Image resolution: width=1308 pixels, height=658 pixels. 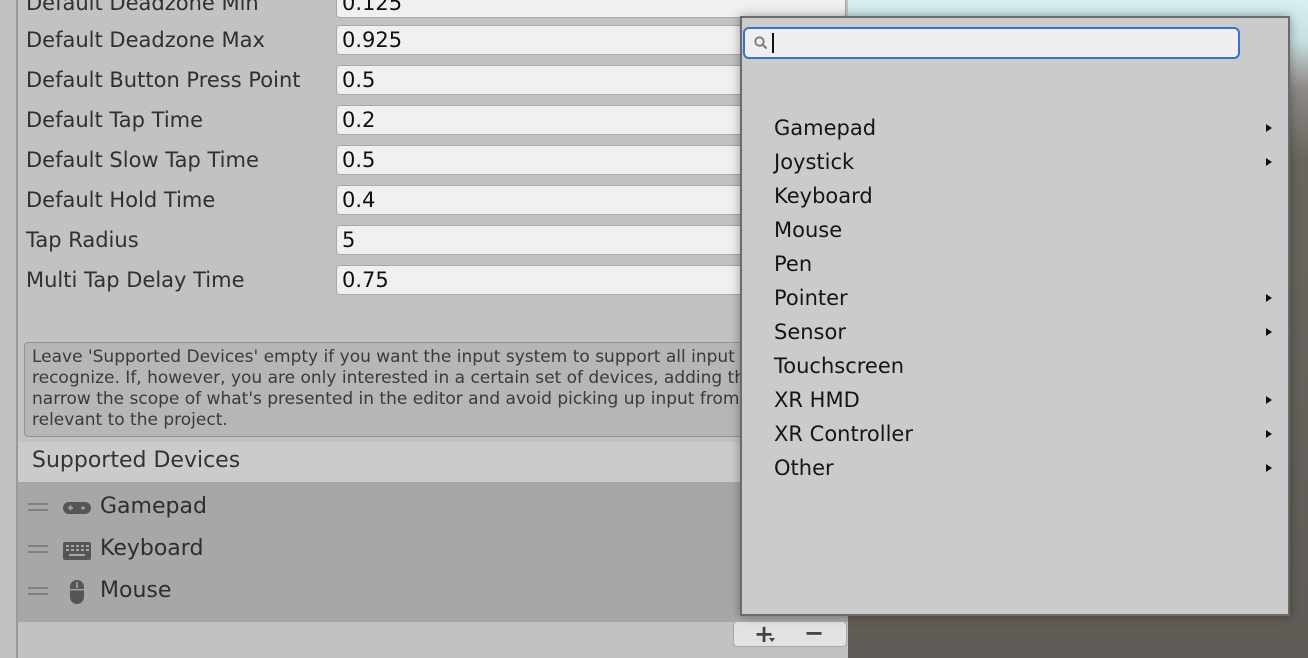 I want to click on menu-item-xr-controller: XR Controller, so click(x=1015, y=435).